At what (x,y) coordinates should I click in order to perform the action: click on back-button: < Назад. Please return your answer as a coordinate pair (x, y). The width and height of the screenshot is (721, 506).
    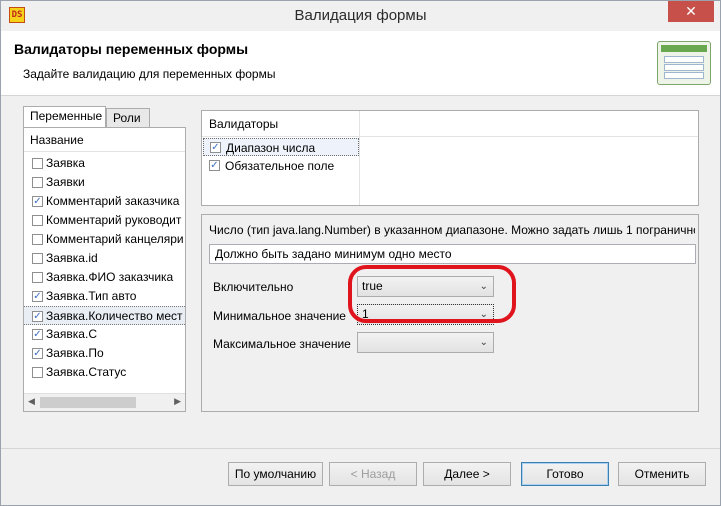
    Looking at the image, I should click on (373, 474).